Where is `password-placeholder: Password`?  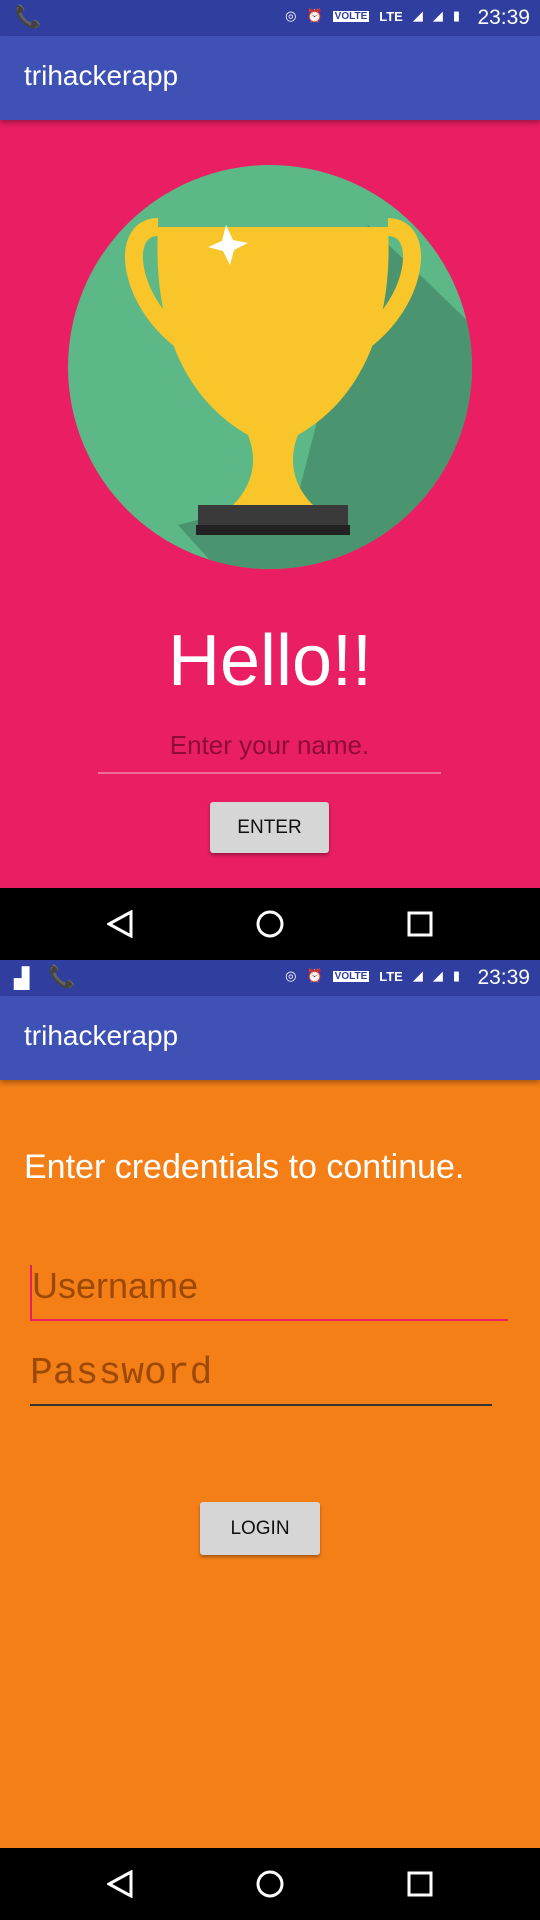
password-placeholder: Password is located at coordinates (121, 1373).